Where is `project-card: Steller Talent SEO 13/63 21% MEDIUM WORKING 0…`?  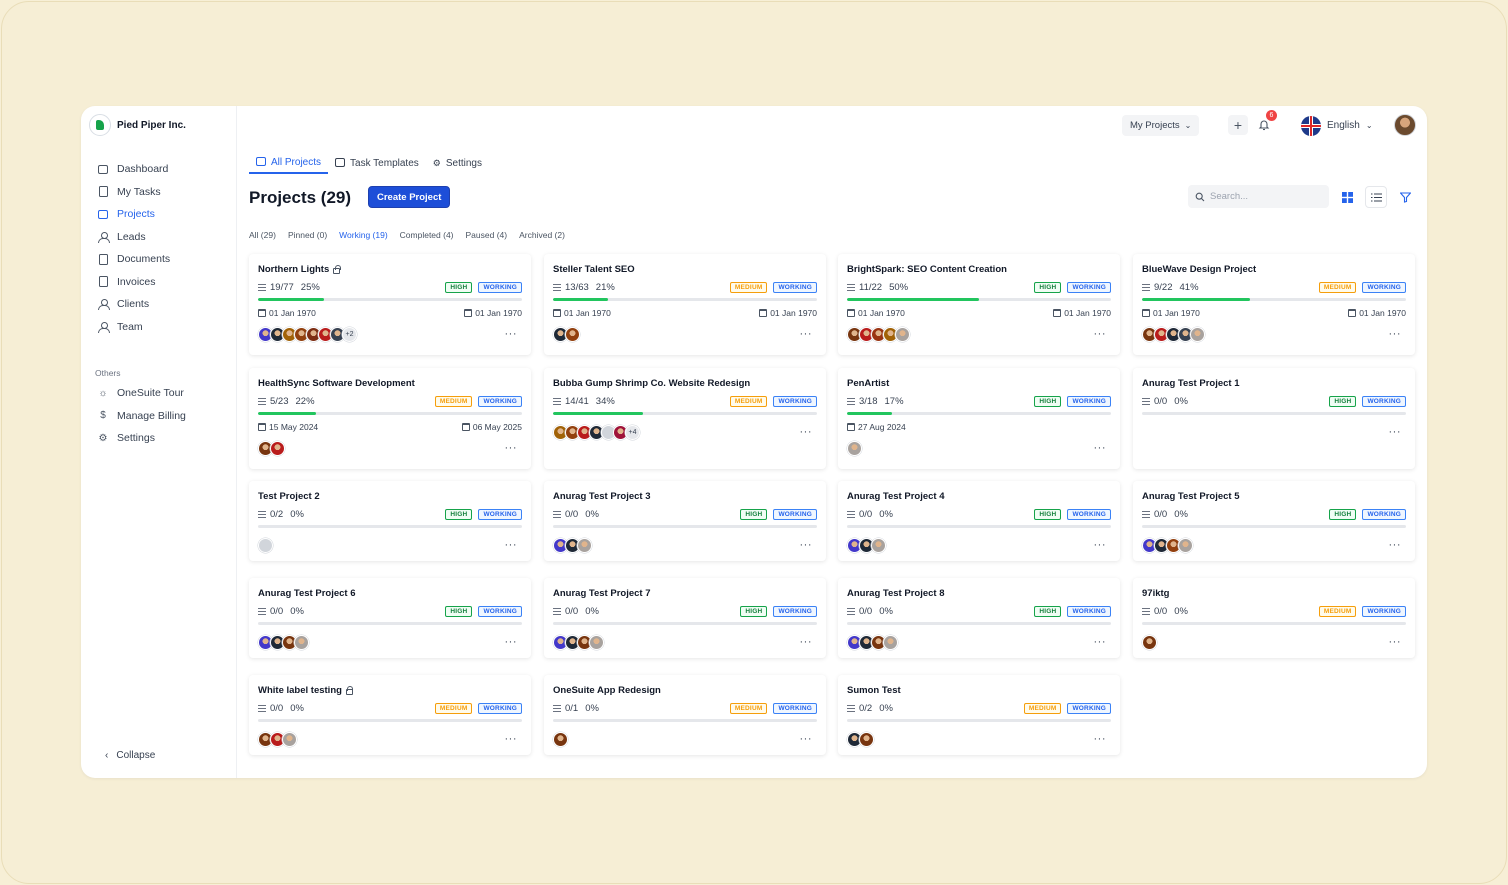
project-card: Steller Talent SEO 13/63 21% MEDIUM WORKING 0… is located at coordinates (685, 304).